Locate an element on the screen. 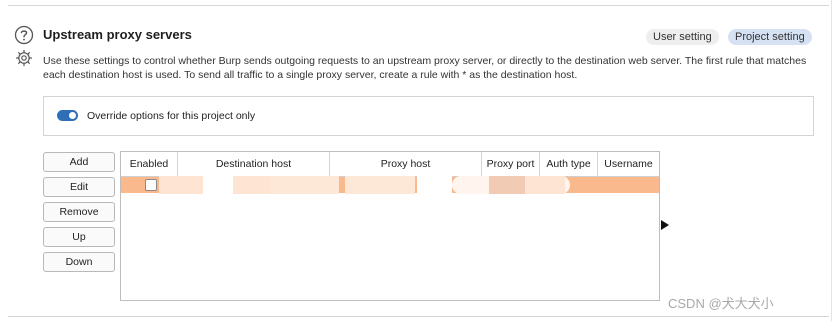  column-header-username: Username is located at coordinates (628, 164).